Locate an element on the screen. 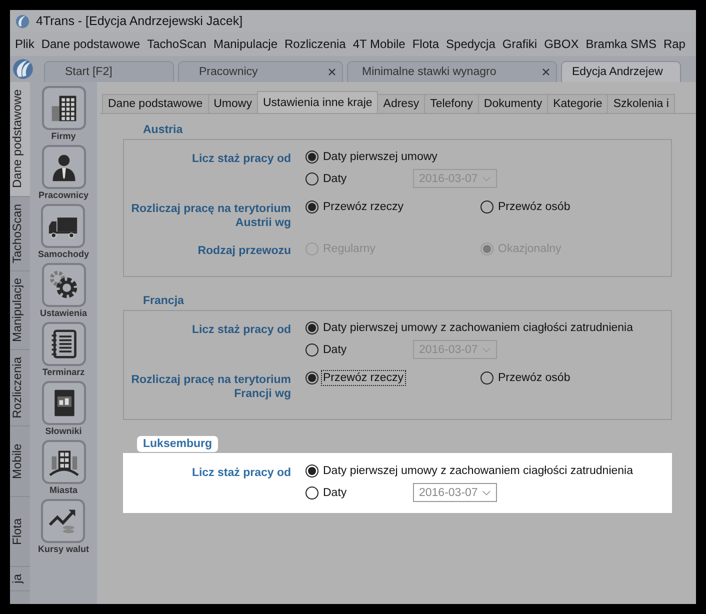  launcher-label: Miasta is located at coordinates (63, 490).